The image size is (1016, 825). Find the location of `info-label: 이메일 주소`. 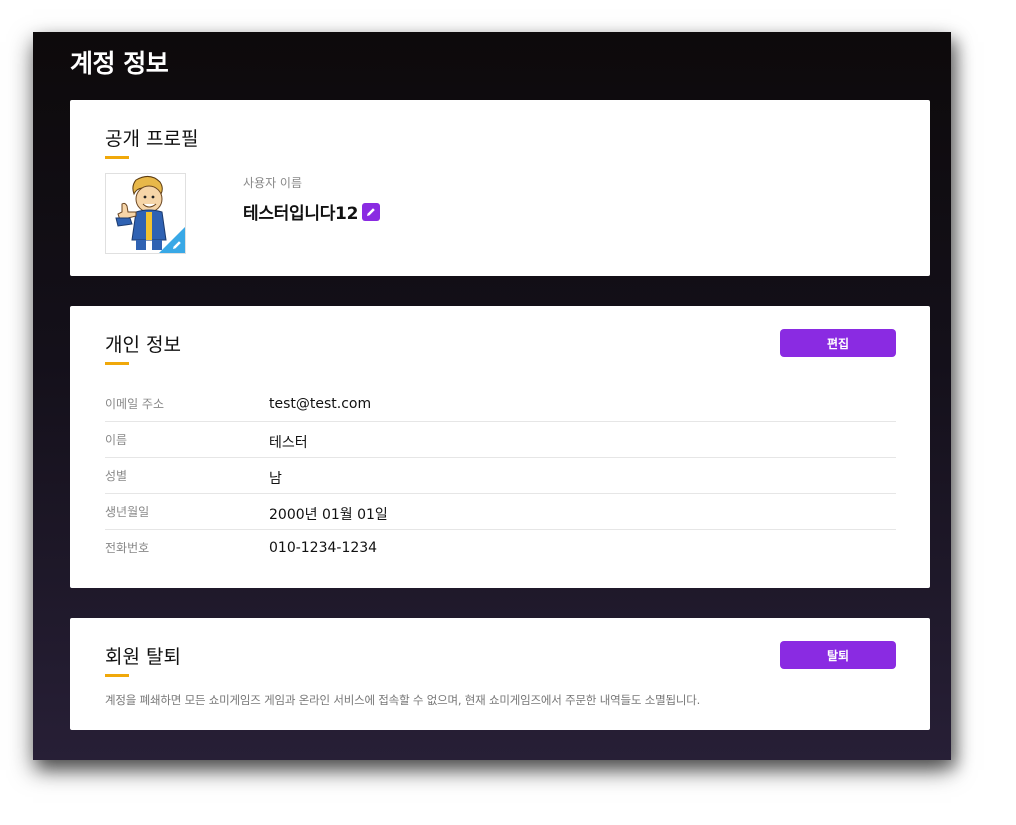

info-label: 이메일 주소 is located at coordinates (135, 404).